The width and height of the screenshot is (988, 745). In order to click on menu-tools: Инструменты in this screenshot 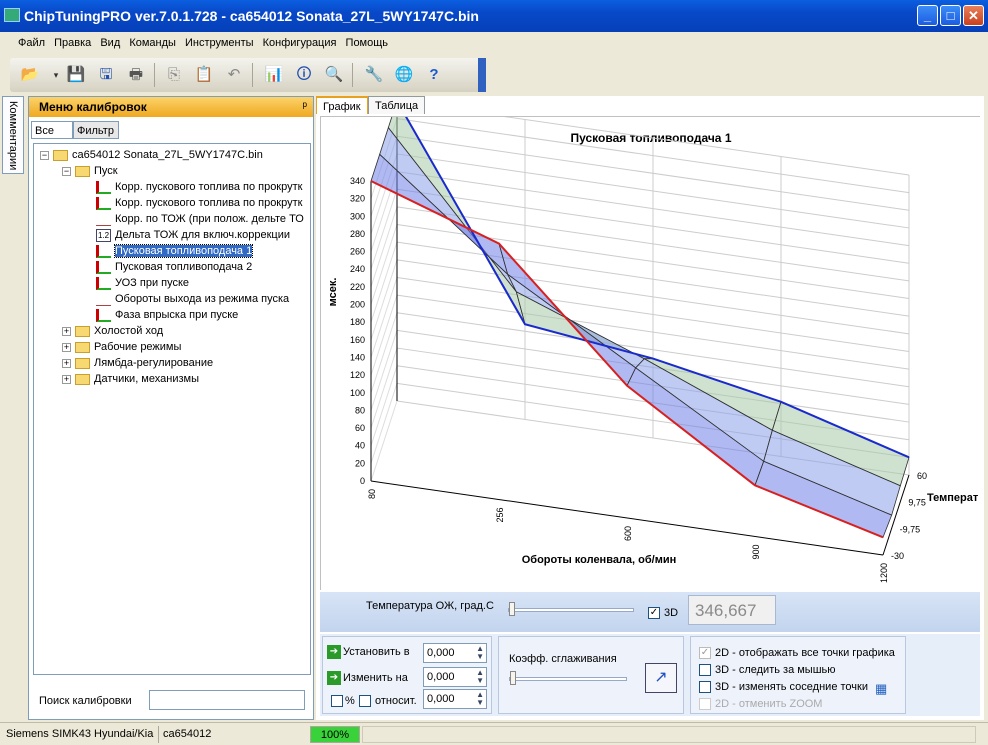, I will do `click(219, 40)`.